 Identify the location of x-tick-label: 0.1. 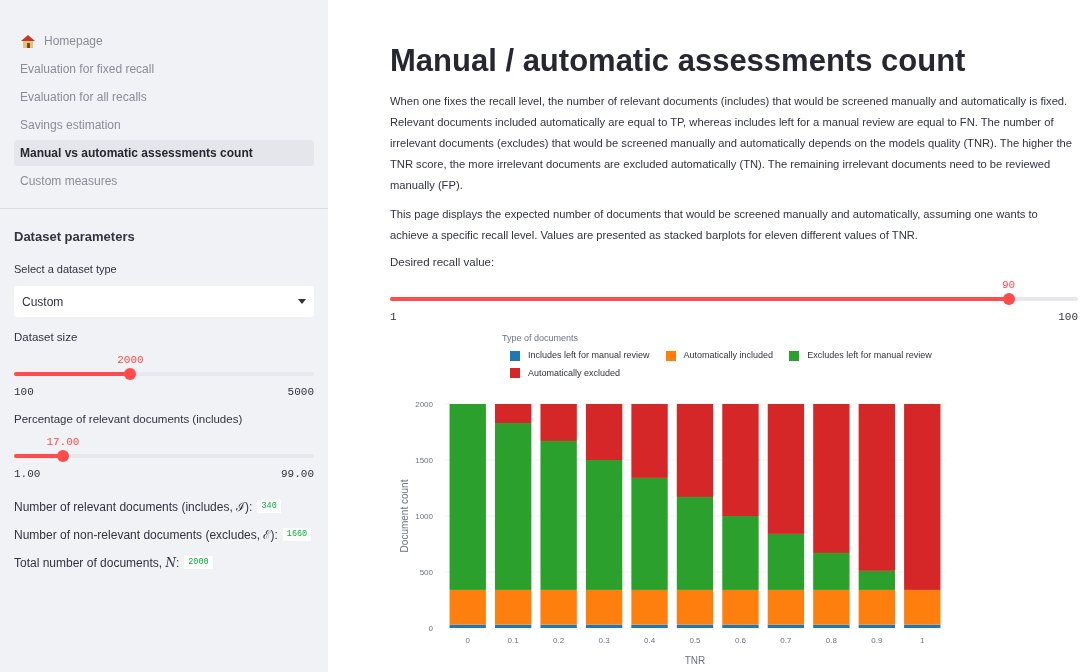
(513, 640).